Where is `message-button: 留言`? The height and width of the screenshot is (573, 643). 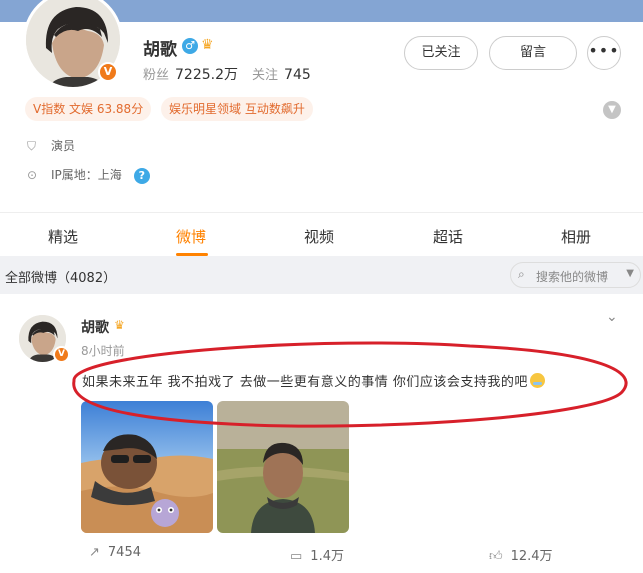 message-button: 留言 is located at coordinates (533, 53).